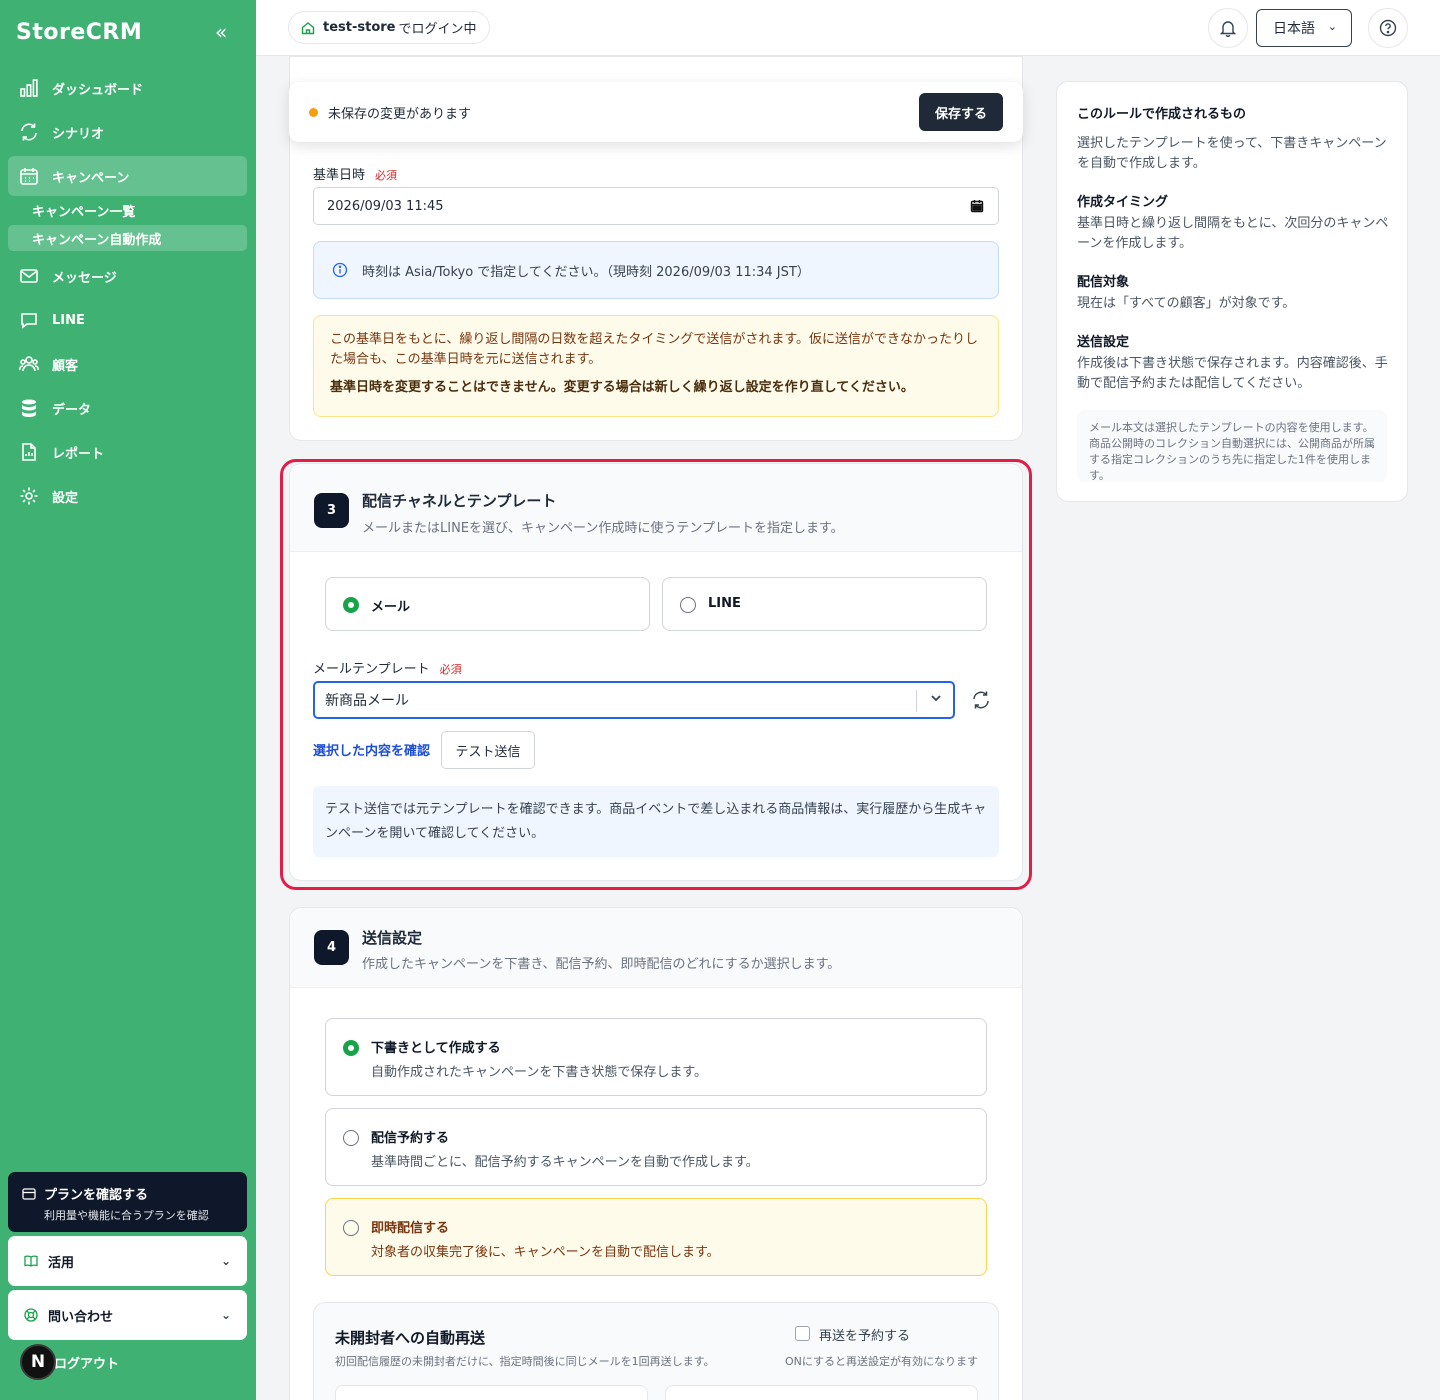 The width and height of the screenshot is (1440, 1400). I want to click on confirm-selection-link: 選択した内容を確認, so click(371, 749).